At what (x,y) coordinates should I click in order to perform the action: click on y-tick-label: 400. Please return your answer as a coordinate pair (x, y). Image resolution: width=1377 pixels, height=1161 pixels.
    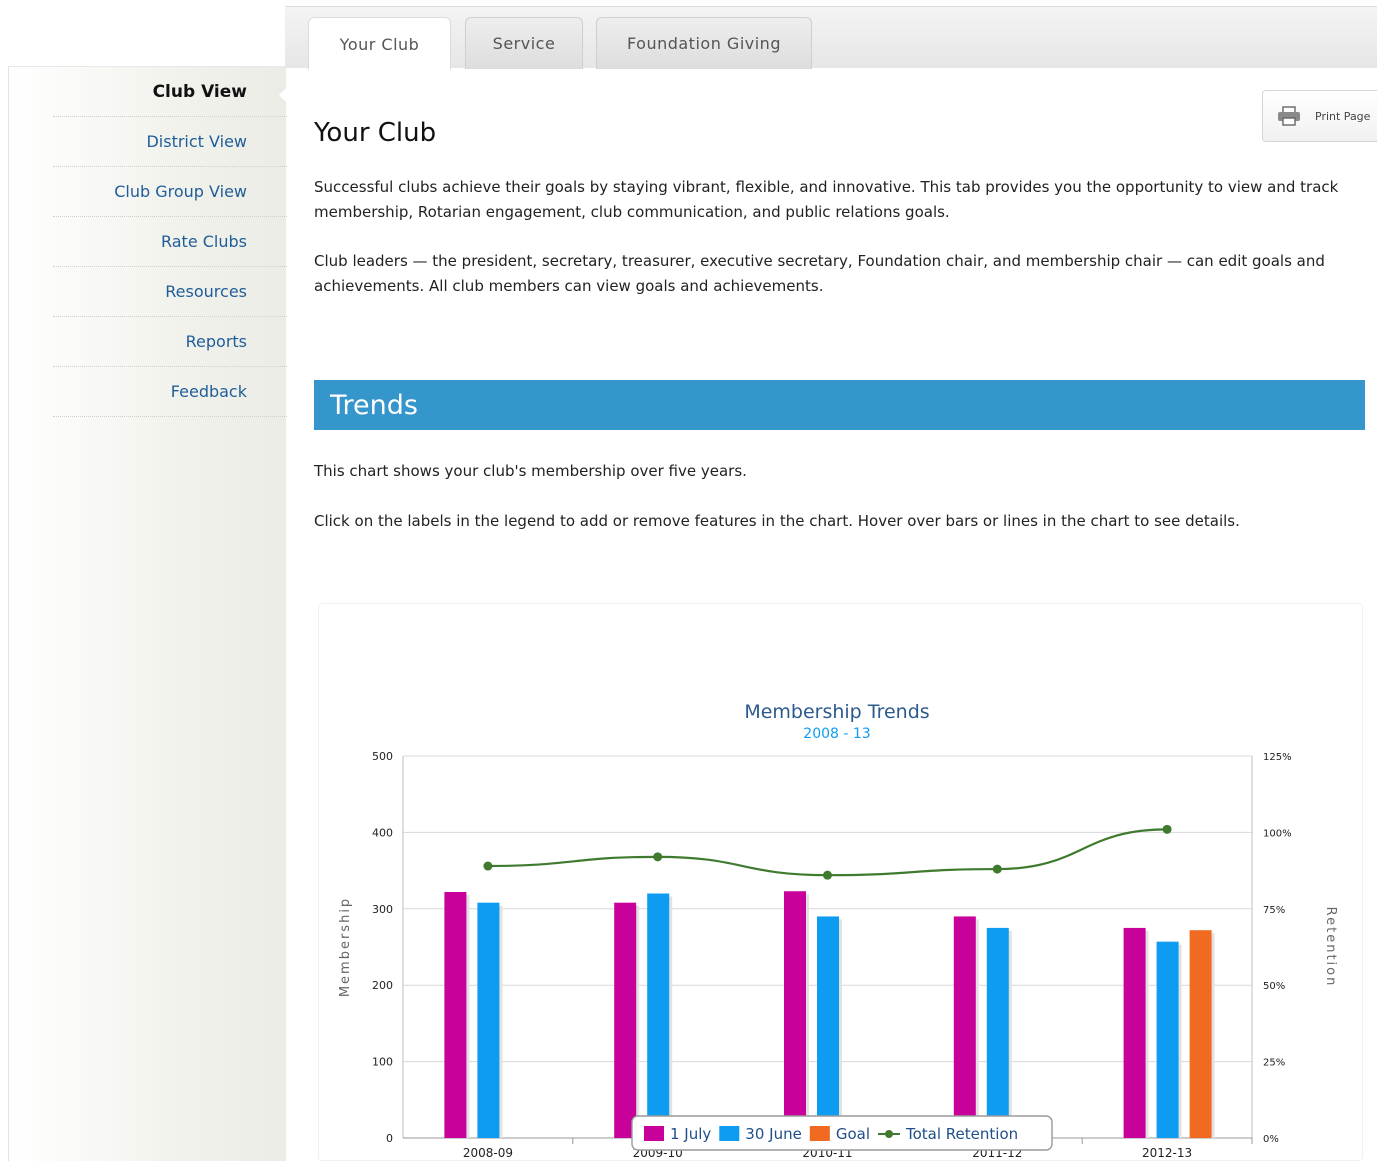
    Looking at the image, I should click on (382, 832).